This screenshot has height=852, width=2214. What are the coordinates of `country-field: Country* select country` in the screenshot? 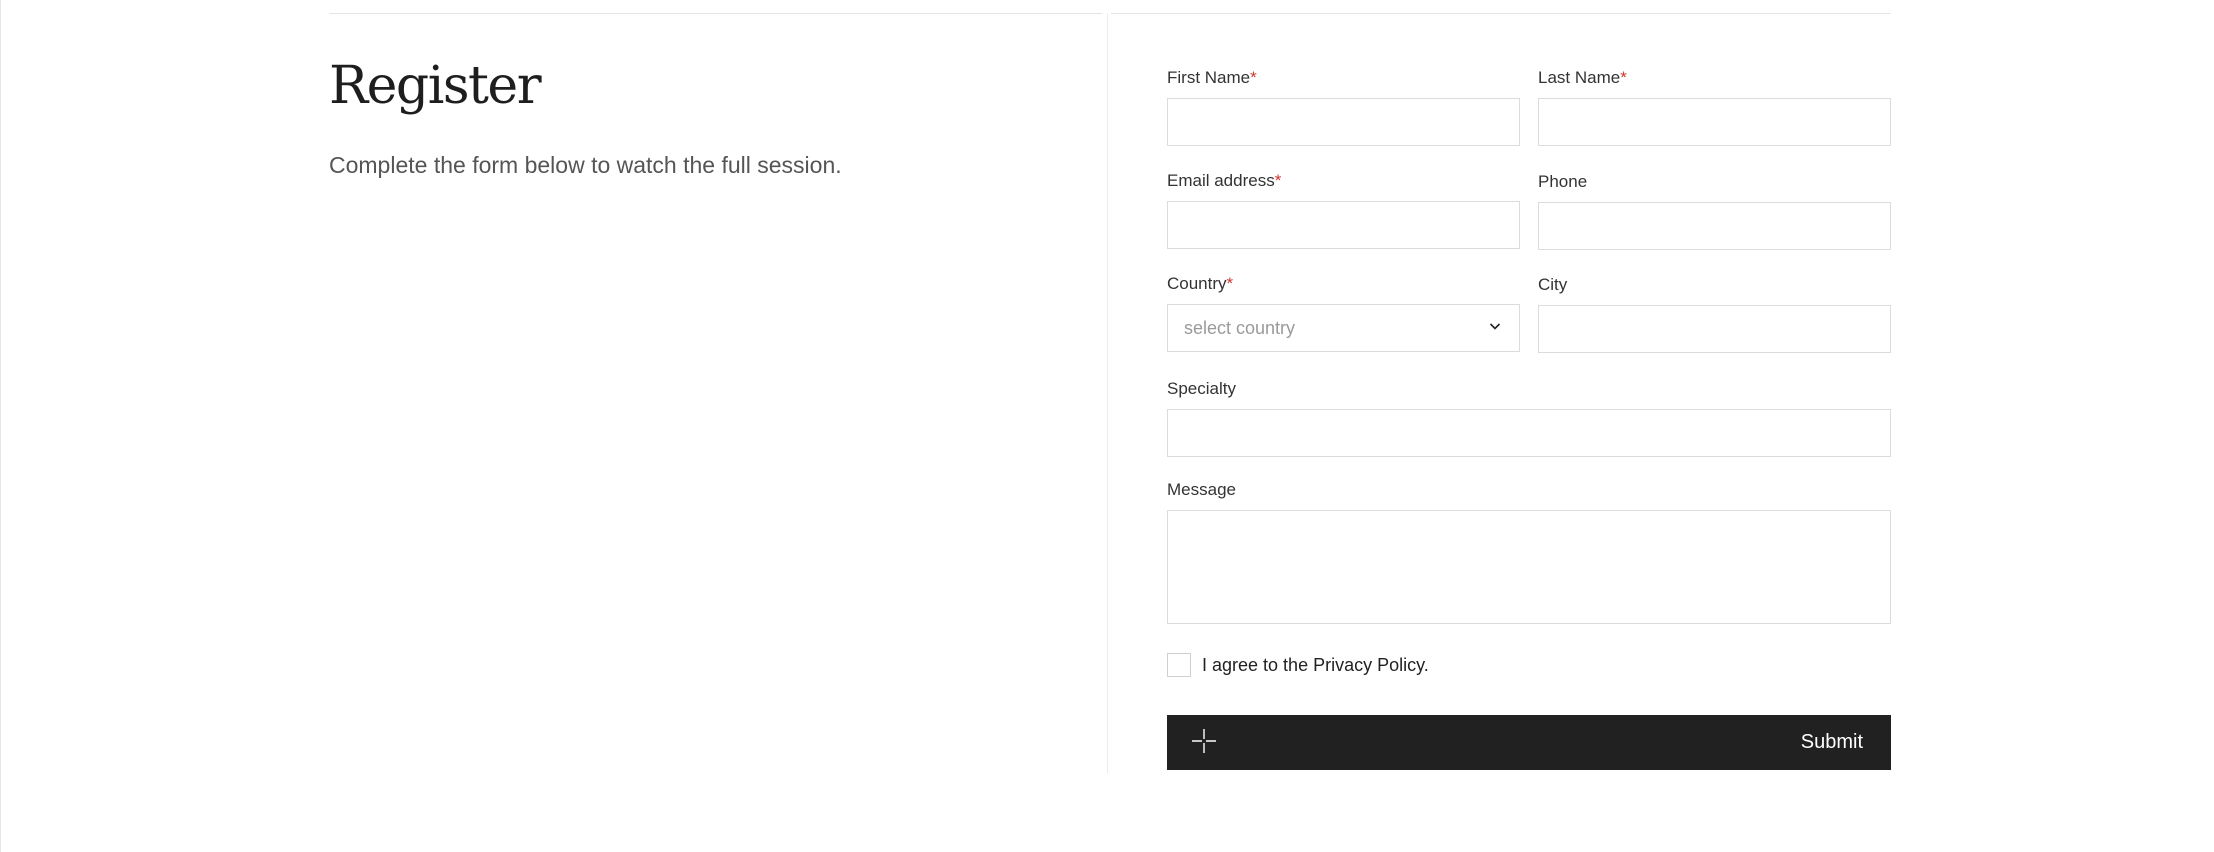 It's located at (1343, 312).